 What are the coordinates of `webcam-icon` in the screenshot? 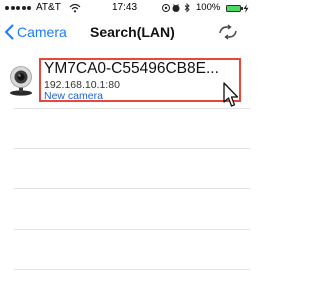 It's located at (21, 81).